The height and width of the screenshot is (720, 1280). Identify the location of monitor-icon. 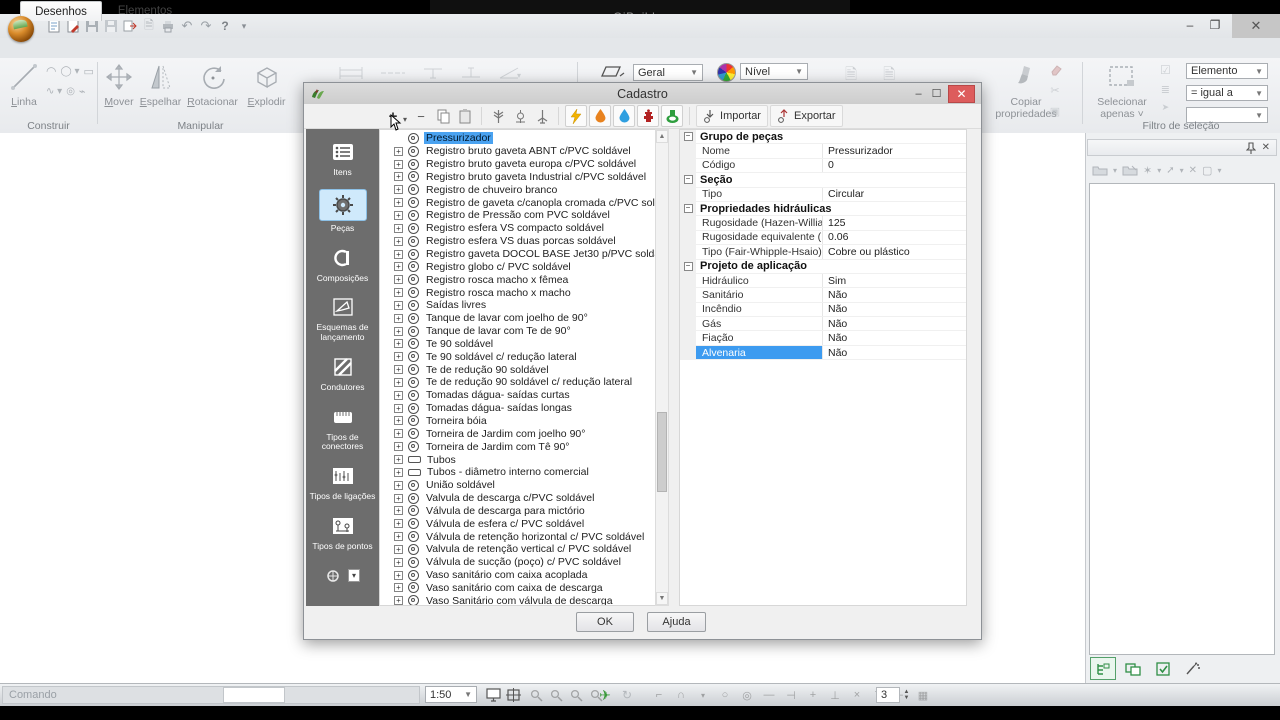
(493, 695).